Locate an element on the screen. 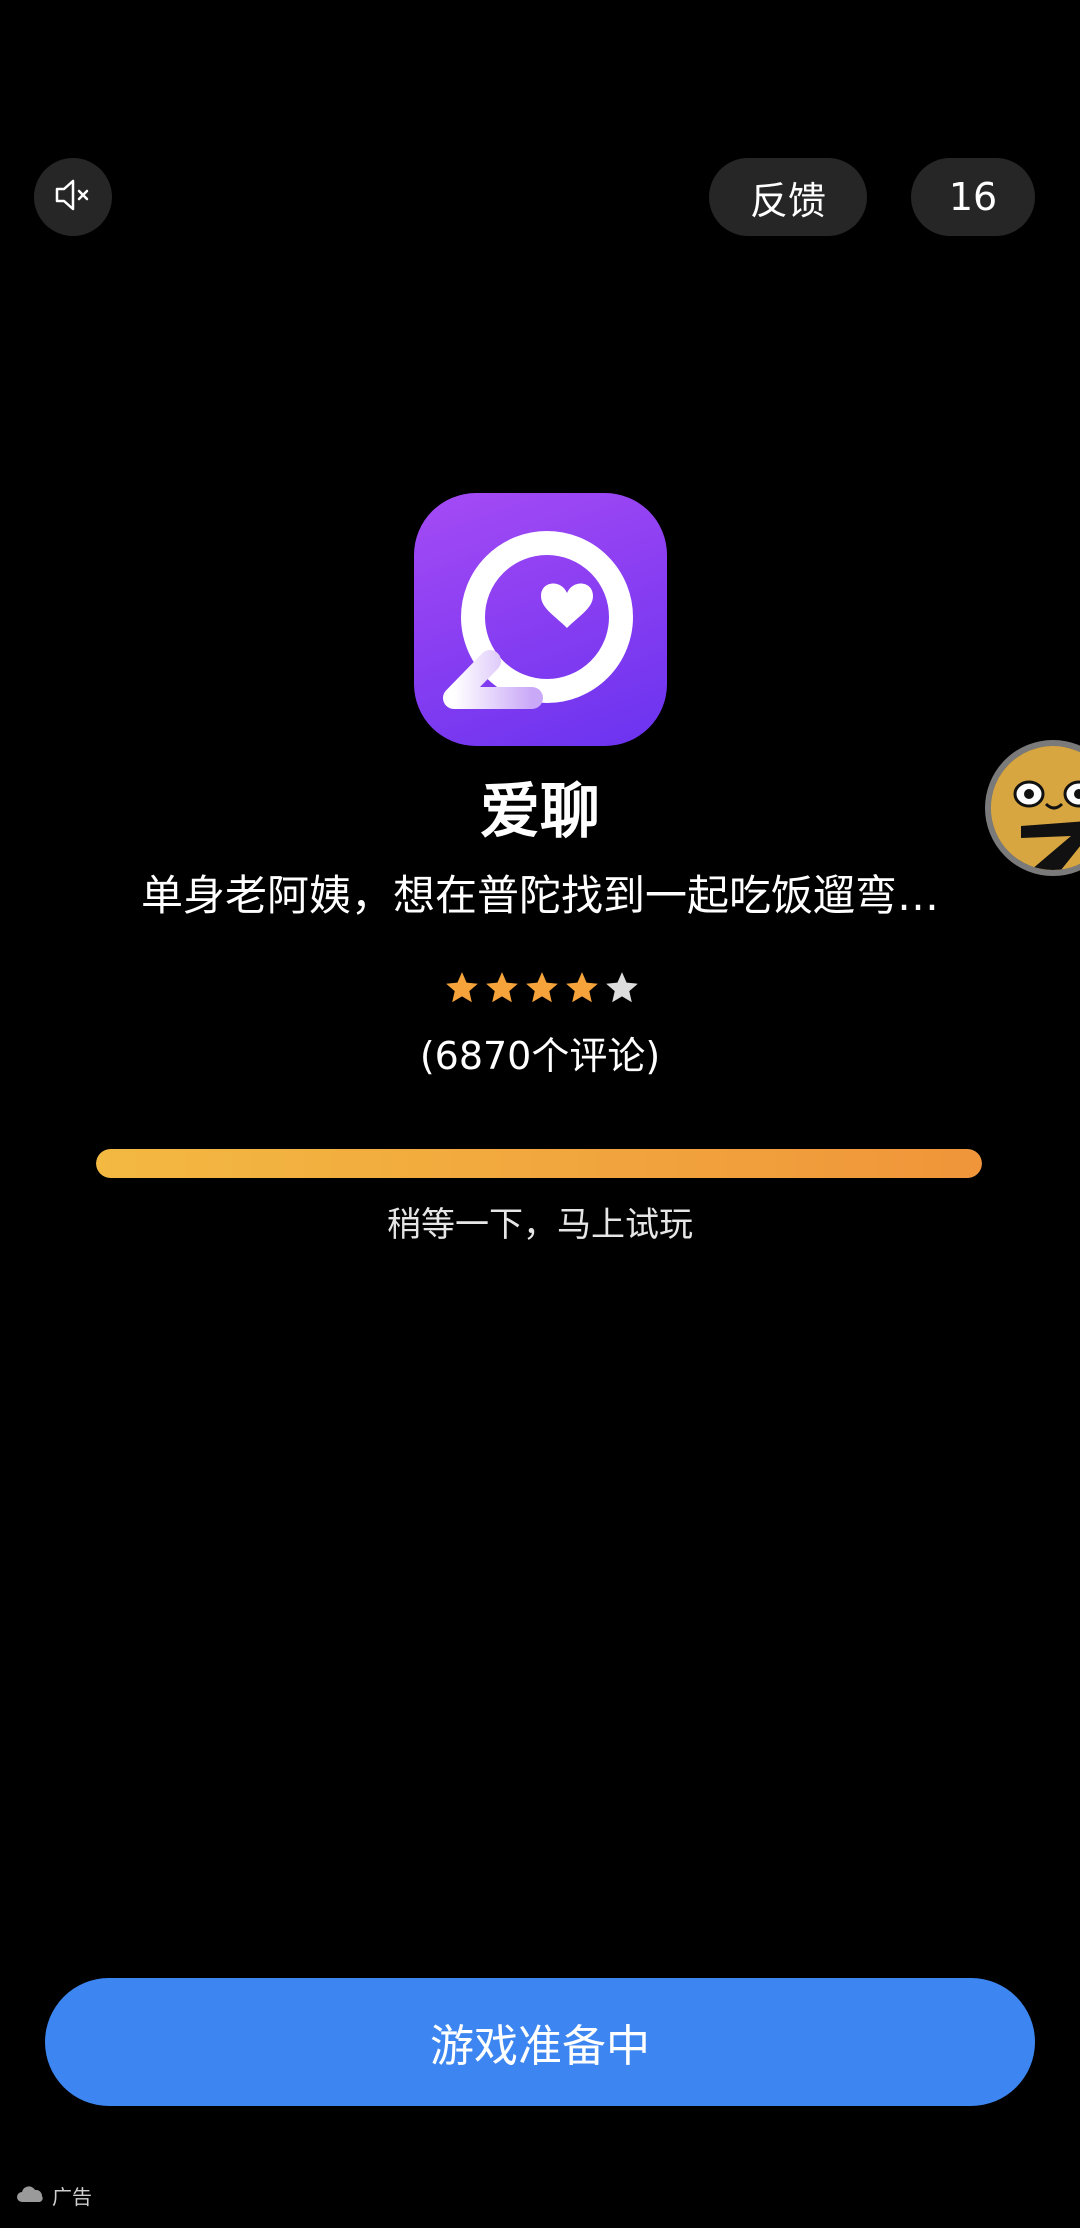 This screenshot has height=2228, width=1080. cta-label: 游戏准备中 is located at coordinates (540, 2046).